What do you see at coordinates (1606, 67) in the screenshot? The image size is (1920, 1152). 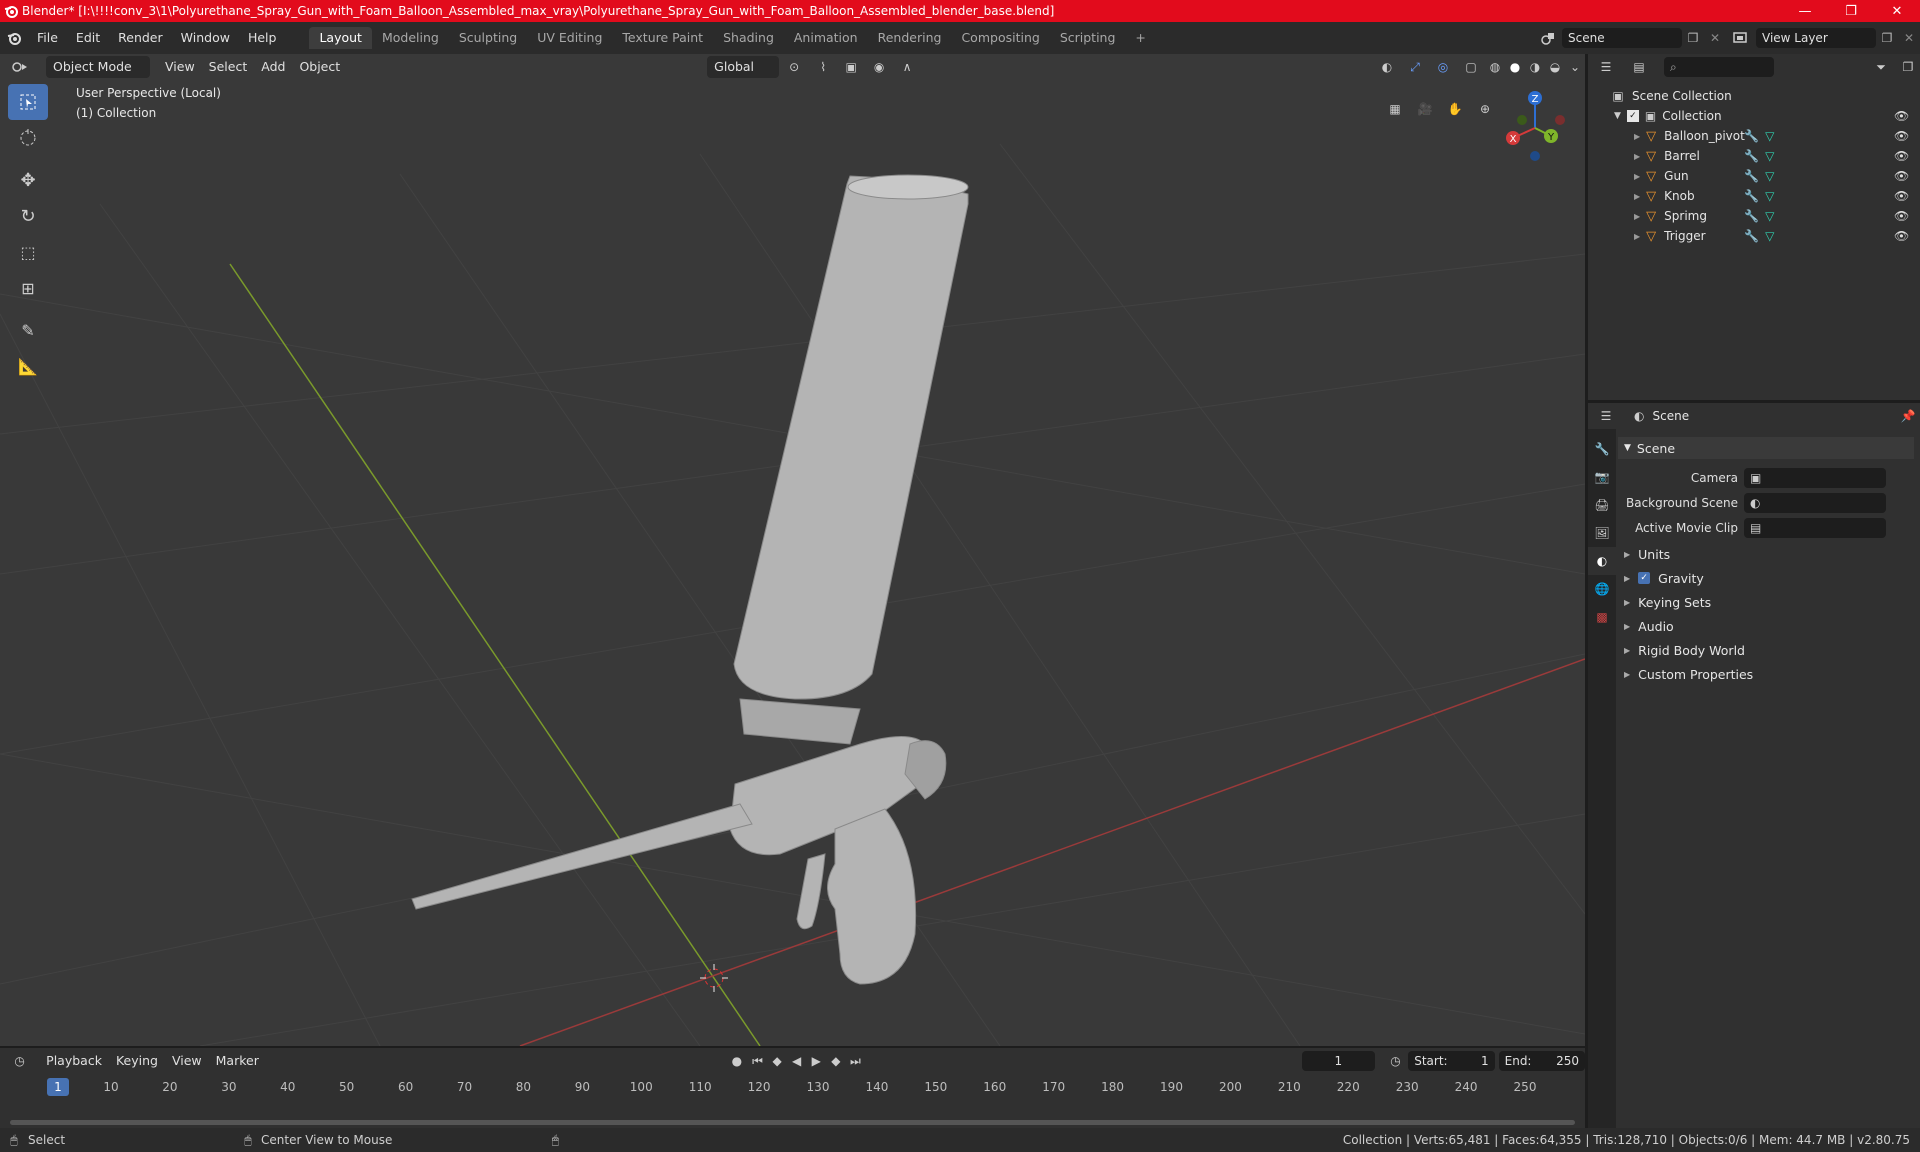 I see `outliner-editor-type-icon: ☰` at bounding box center [1606, 67].